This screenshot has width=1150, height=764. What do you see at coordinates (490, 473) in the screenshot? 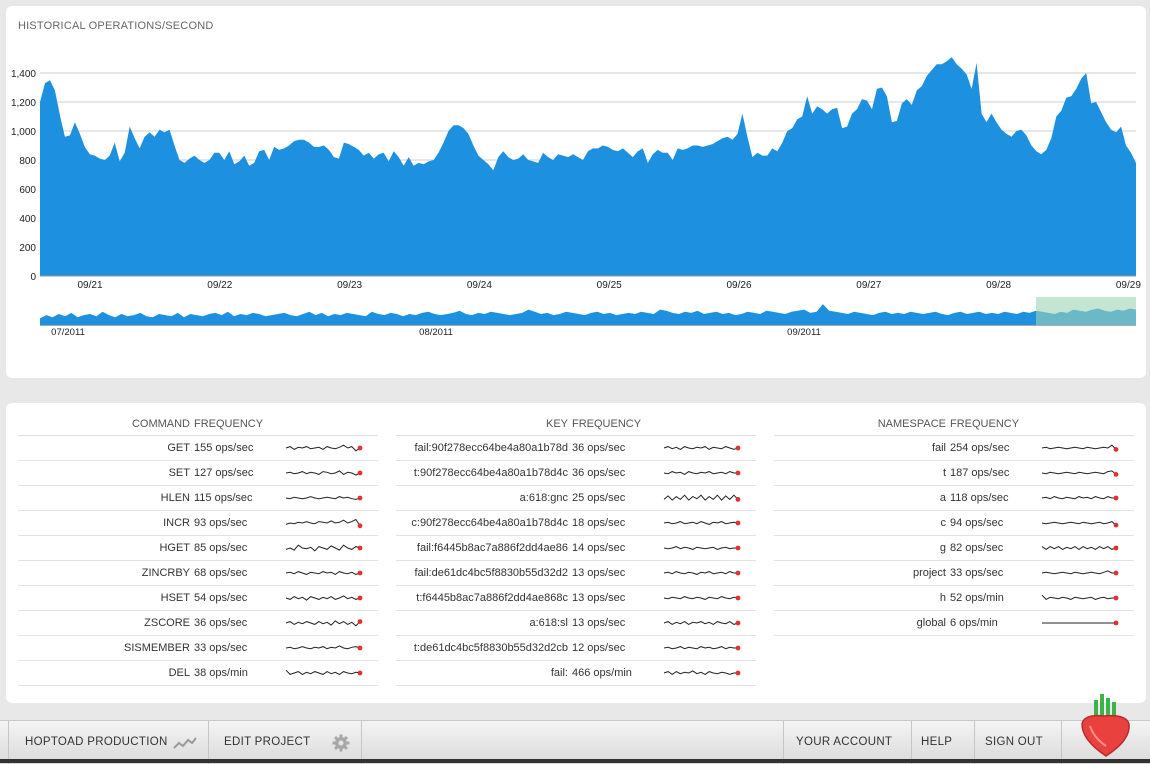
I see `key-name: t:90f278ecc64be4a80a1b78d4c` at bounding box center [490, 473].